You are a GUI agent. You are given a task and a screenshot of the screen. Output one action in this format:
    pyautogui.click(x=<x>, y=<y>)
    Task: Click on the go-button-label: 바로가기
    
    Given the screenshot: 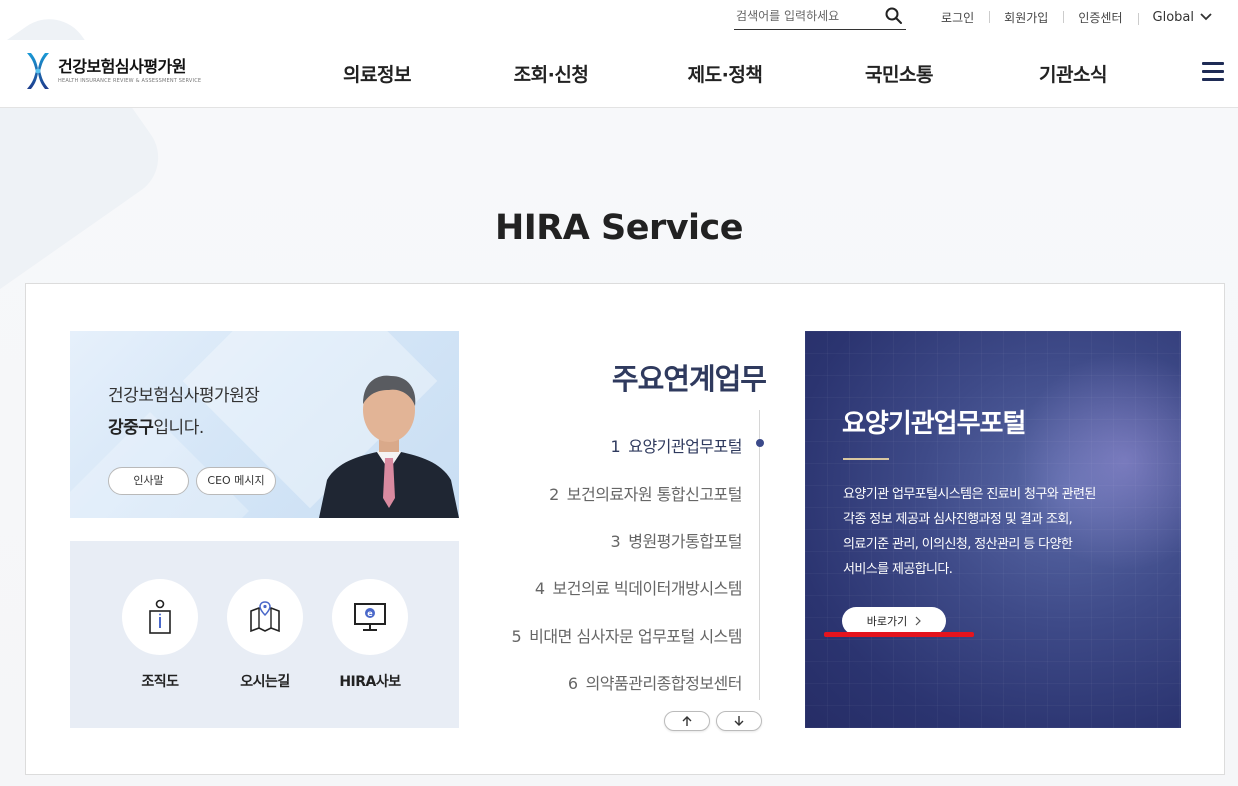 What is the action you would take?
    pyautogui.click(x=887, y=621)
    